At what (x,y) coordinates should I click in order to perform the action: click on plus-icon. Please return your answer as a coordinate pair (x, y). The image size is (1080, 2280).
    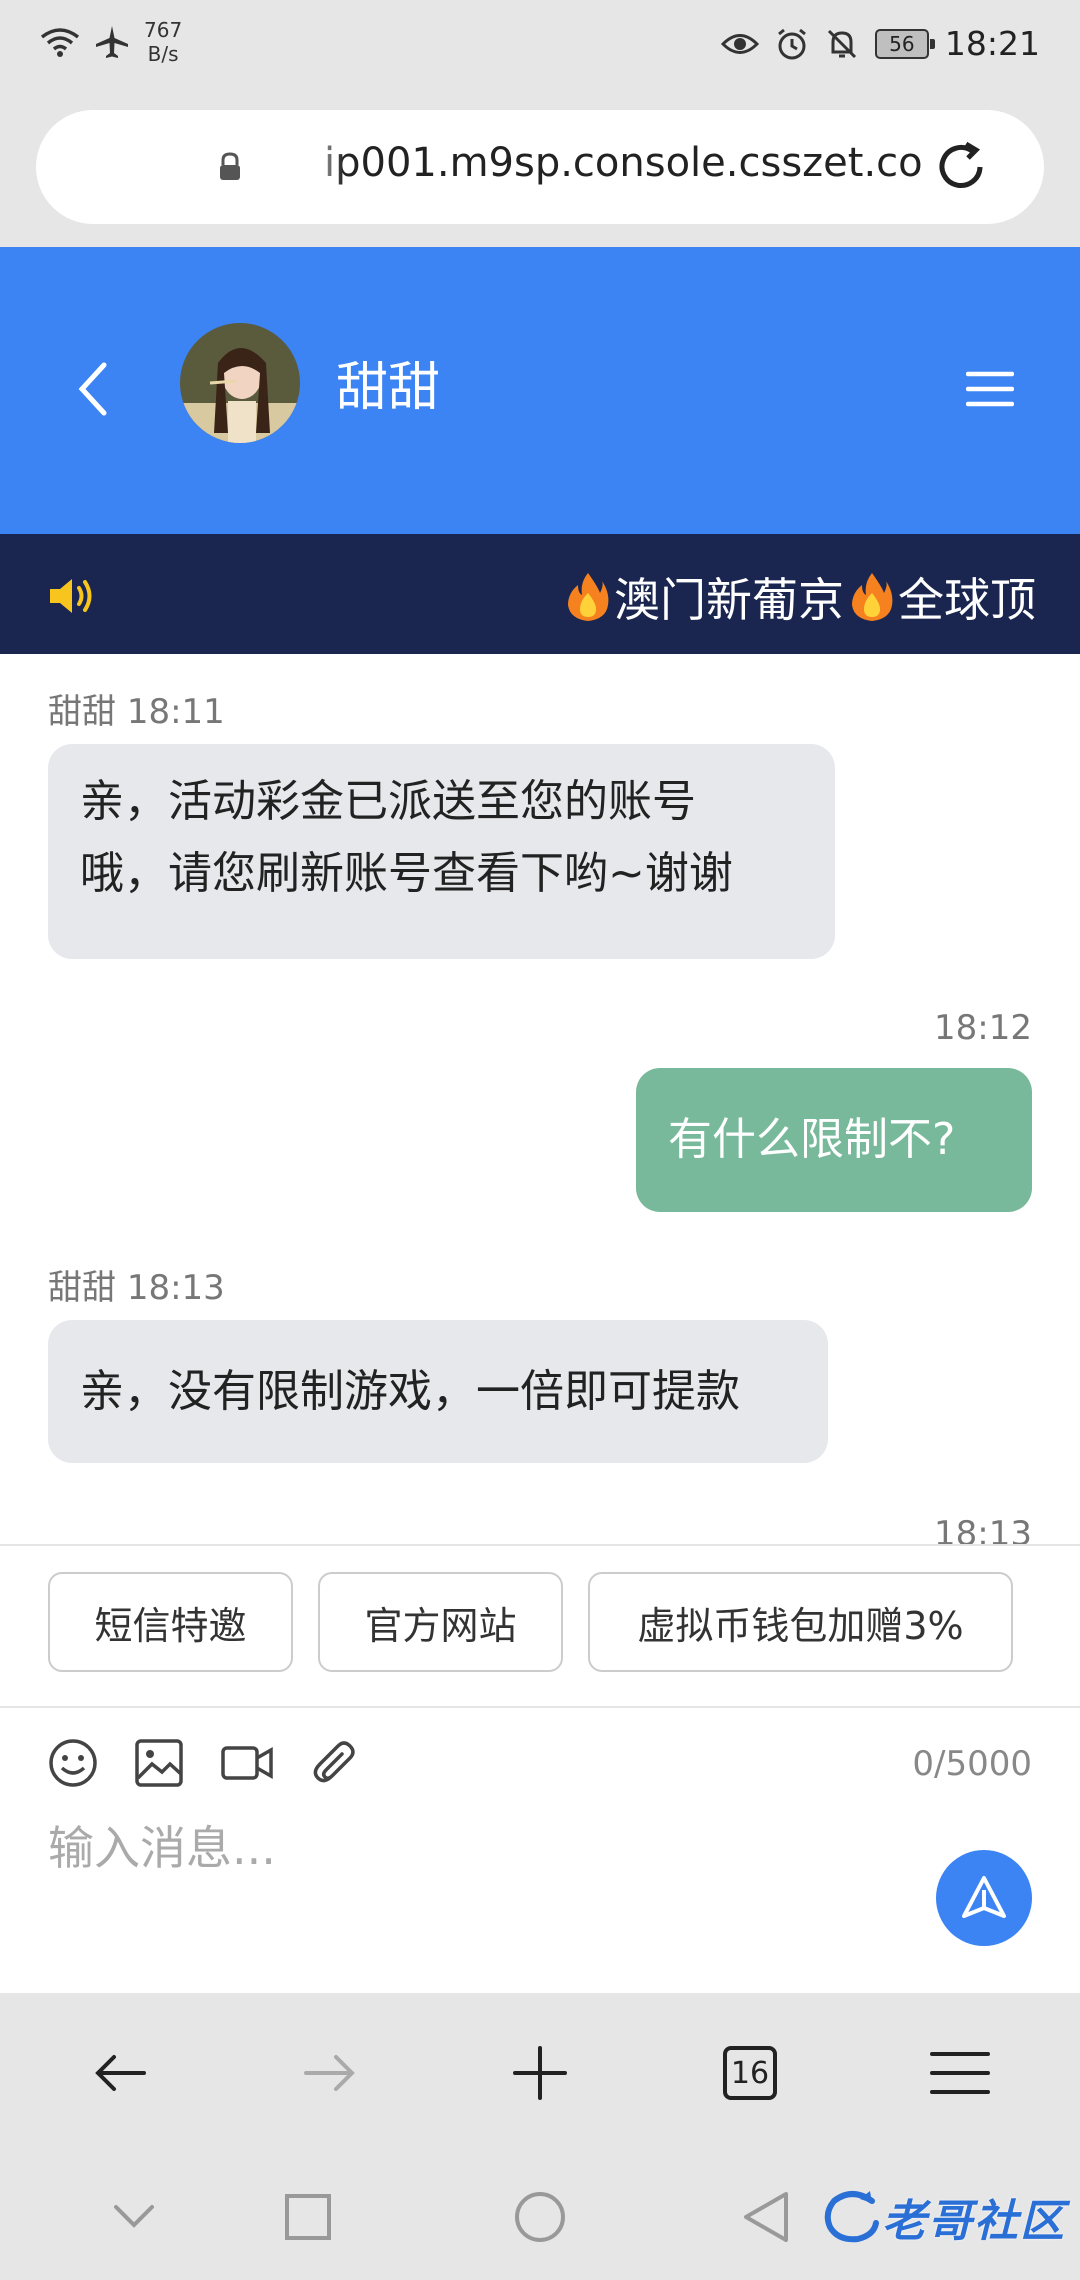
    Looking at the image, I should click on (540, 2073).